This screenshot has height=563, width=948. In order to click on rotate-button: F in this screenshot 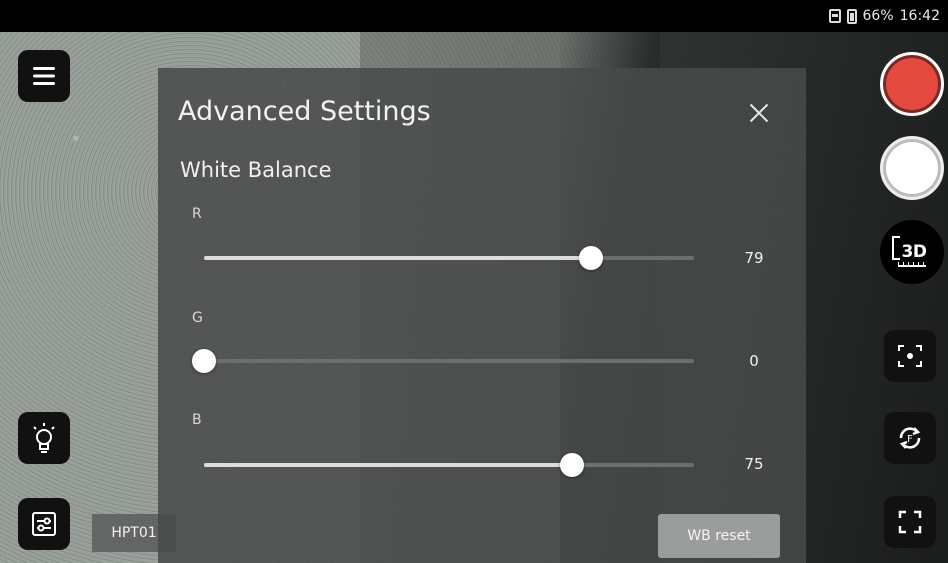, I will do `click(910, 438)`.